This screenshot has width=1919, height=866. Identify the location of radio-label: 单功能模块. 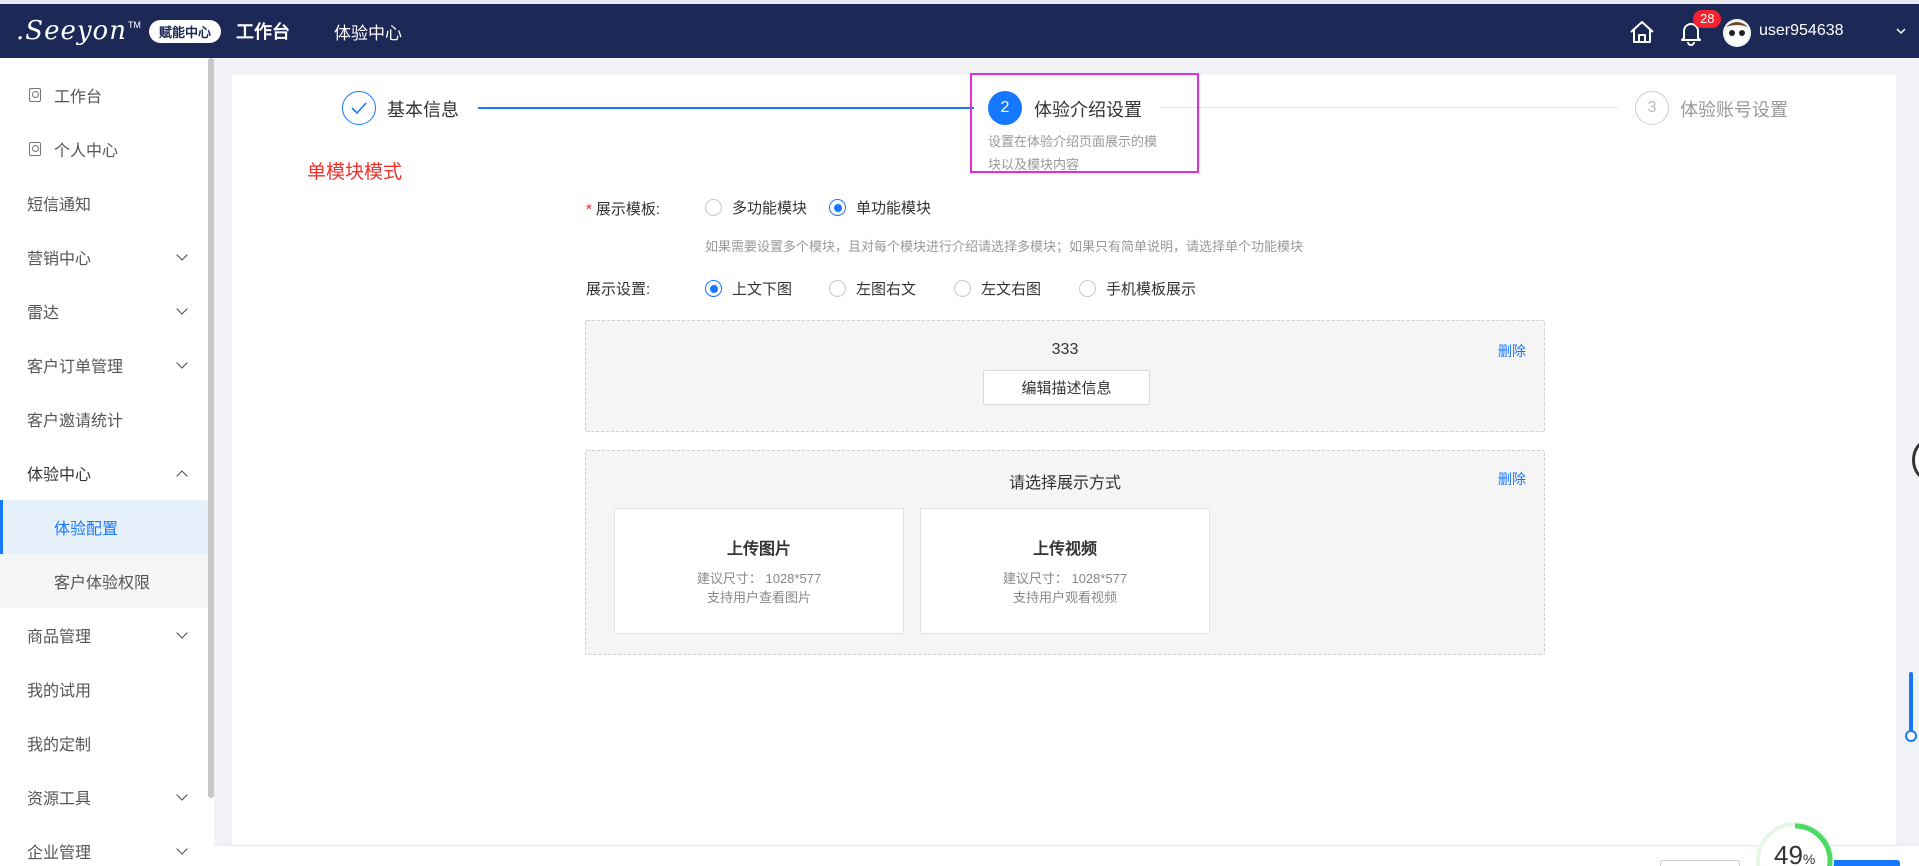
(894, 208).